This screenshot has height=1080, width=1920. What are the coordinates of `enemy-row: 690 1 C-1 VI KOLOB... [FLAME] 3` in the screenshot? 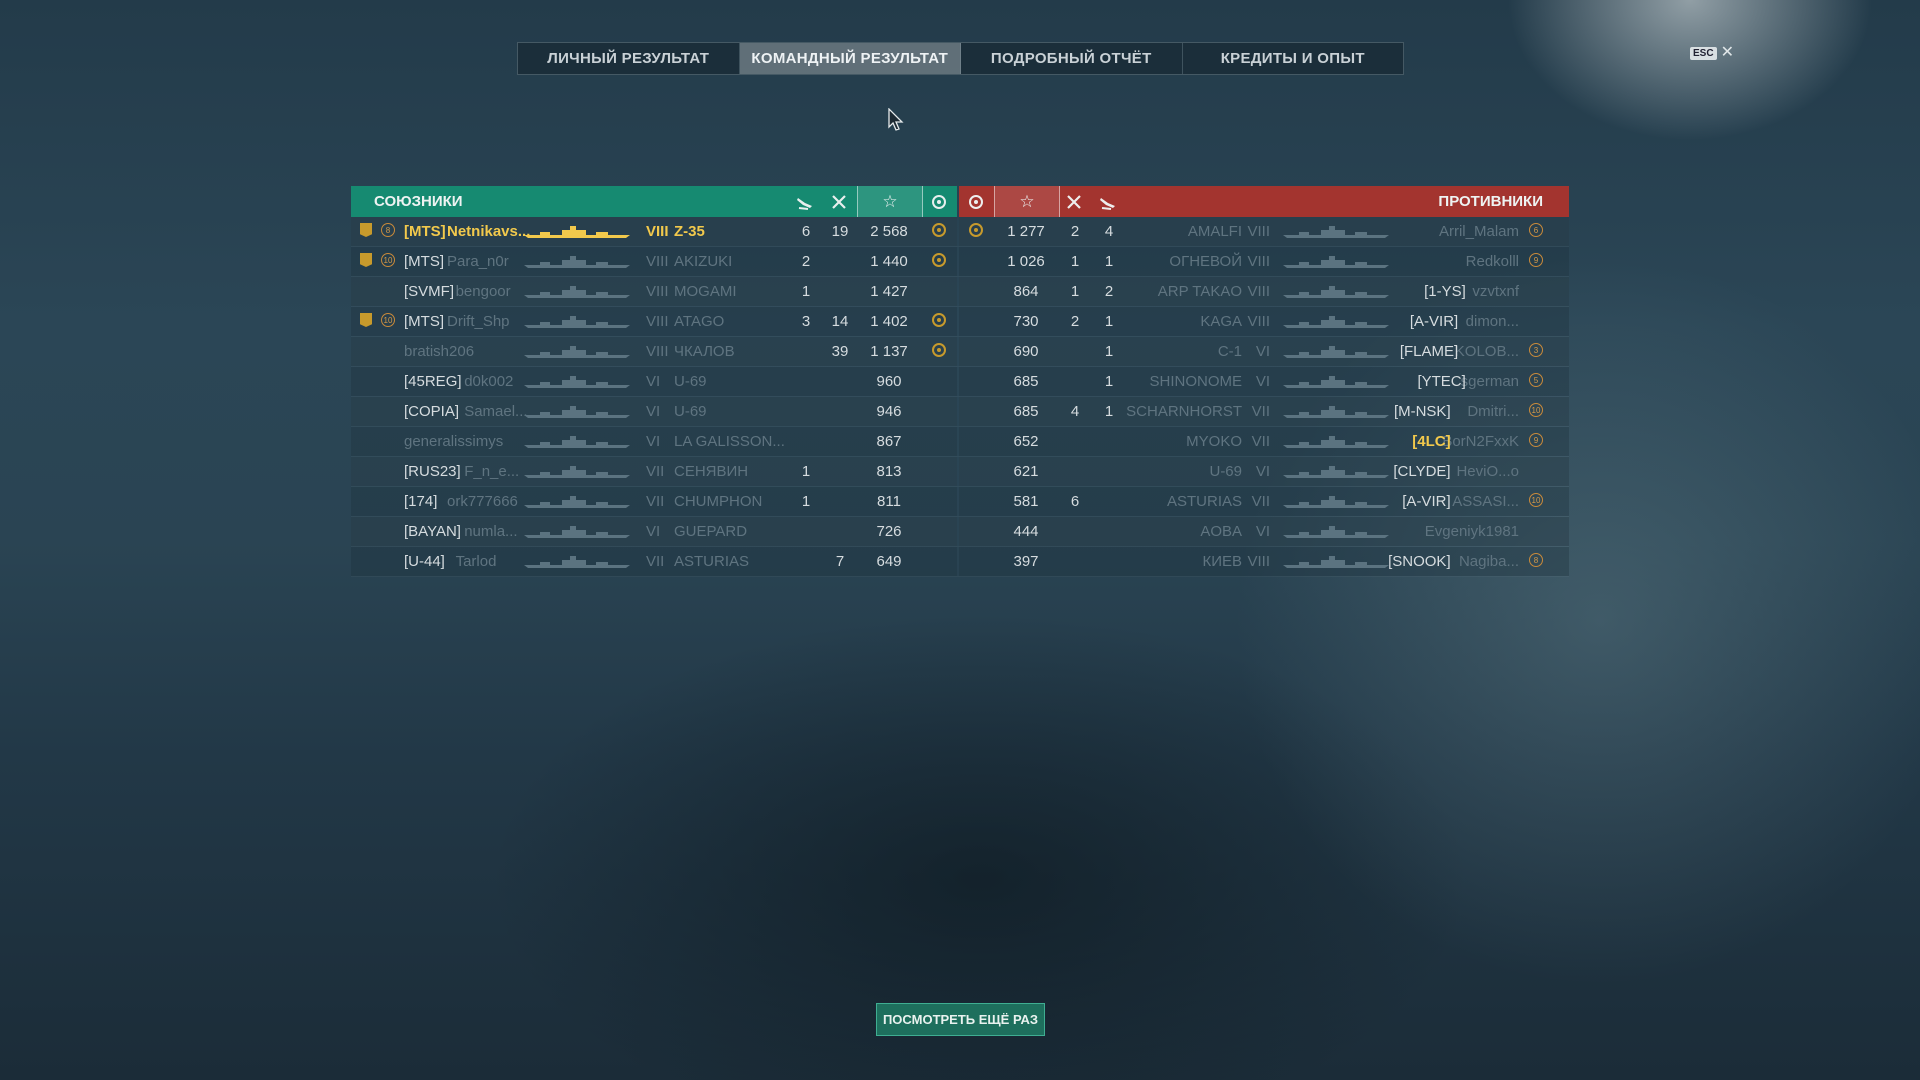 It's located at (1264, 351).